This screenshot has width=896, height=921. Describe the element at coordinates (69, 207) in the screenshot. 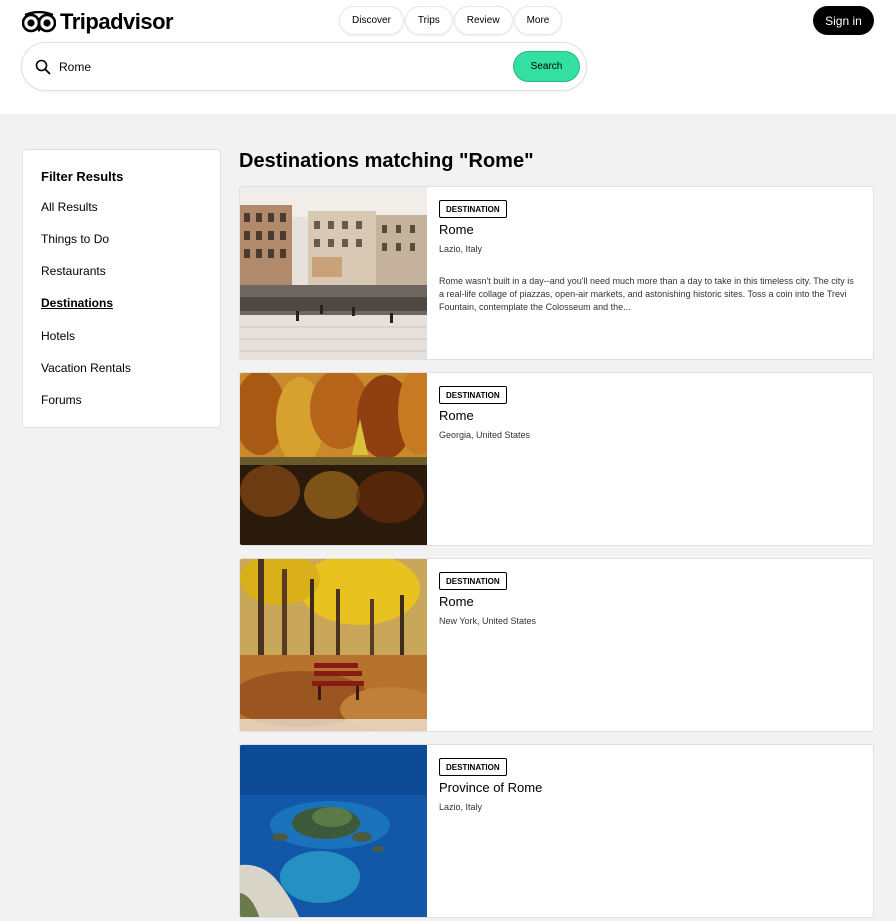

I see `filter-all-results: All Results` at that location.